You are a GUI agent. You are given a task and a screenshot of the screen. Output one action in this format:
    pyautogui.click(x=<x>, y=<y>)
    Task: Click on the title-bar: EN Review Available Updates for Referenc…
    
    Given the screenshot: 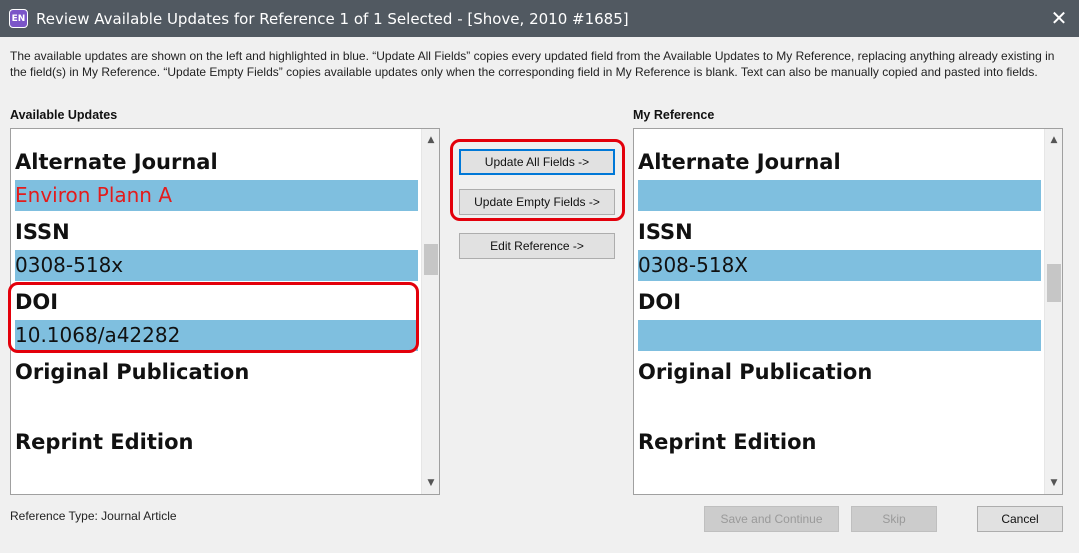 What is the action you would take?
    pyautogui.click(x=539, y=18)
    